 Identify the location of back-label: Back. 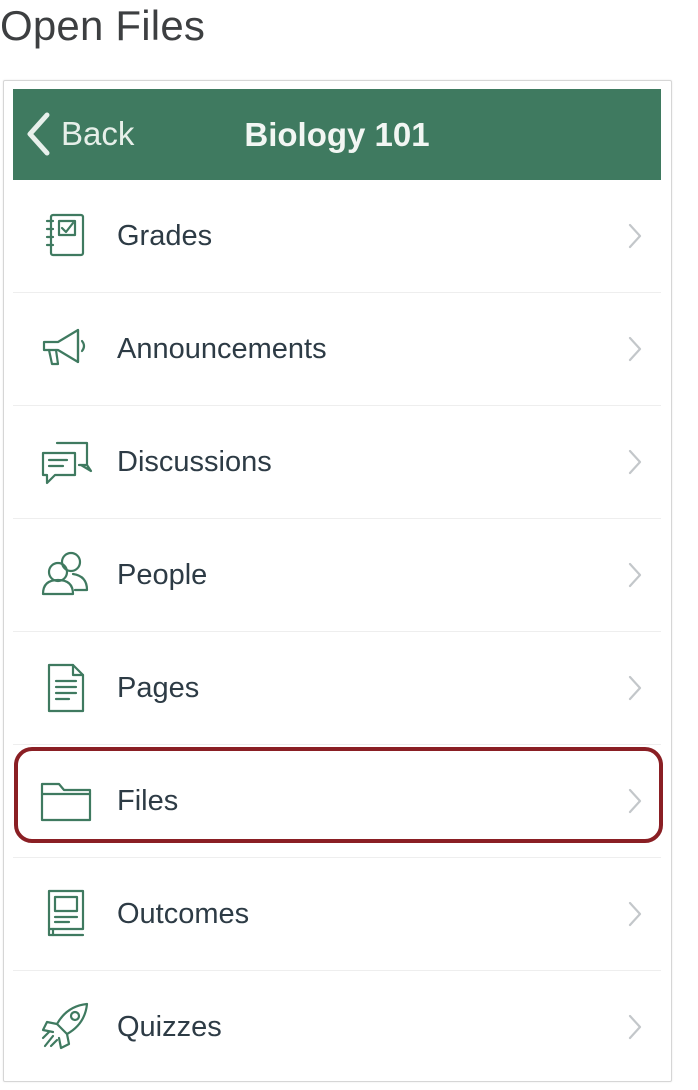
(98, 133).